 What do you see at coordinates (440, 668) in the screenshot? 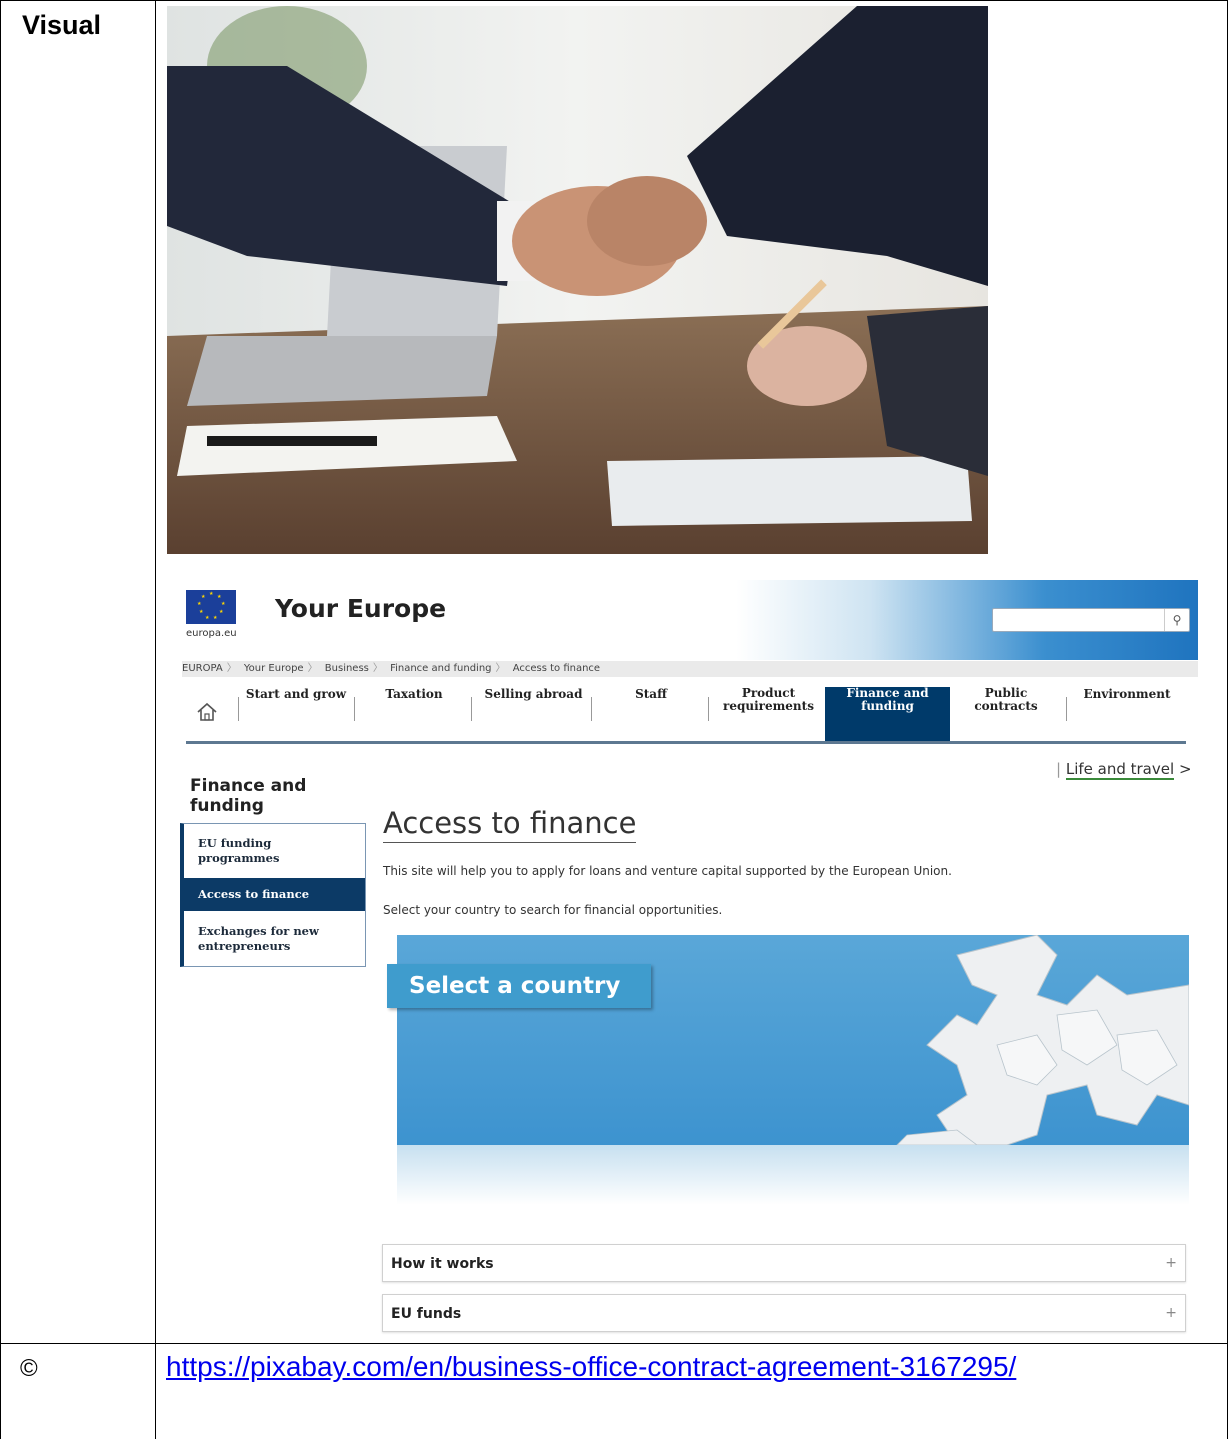
I see `breadcrumb-item: Finance and funding` at bounding box center [440, 668].